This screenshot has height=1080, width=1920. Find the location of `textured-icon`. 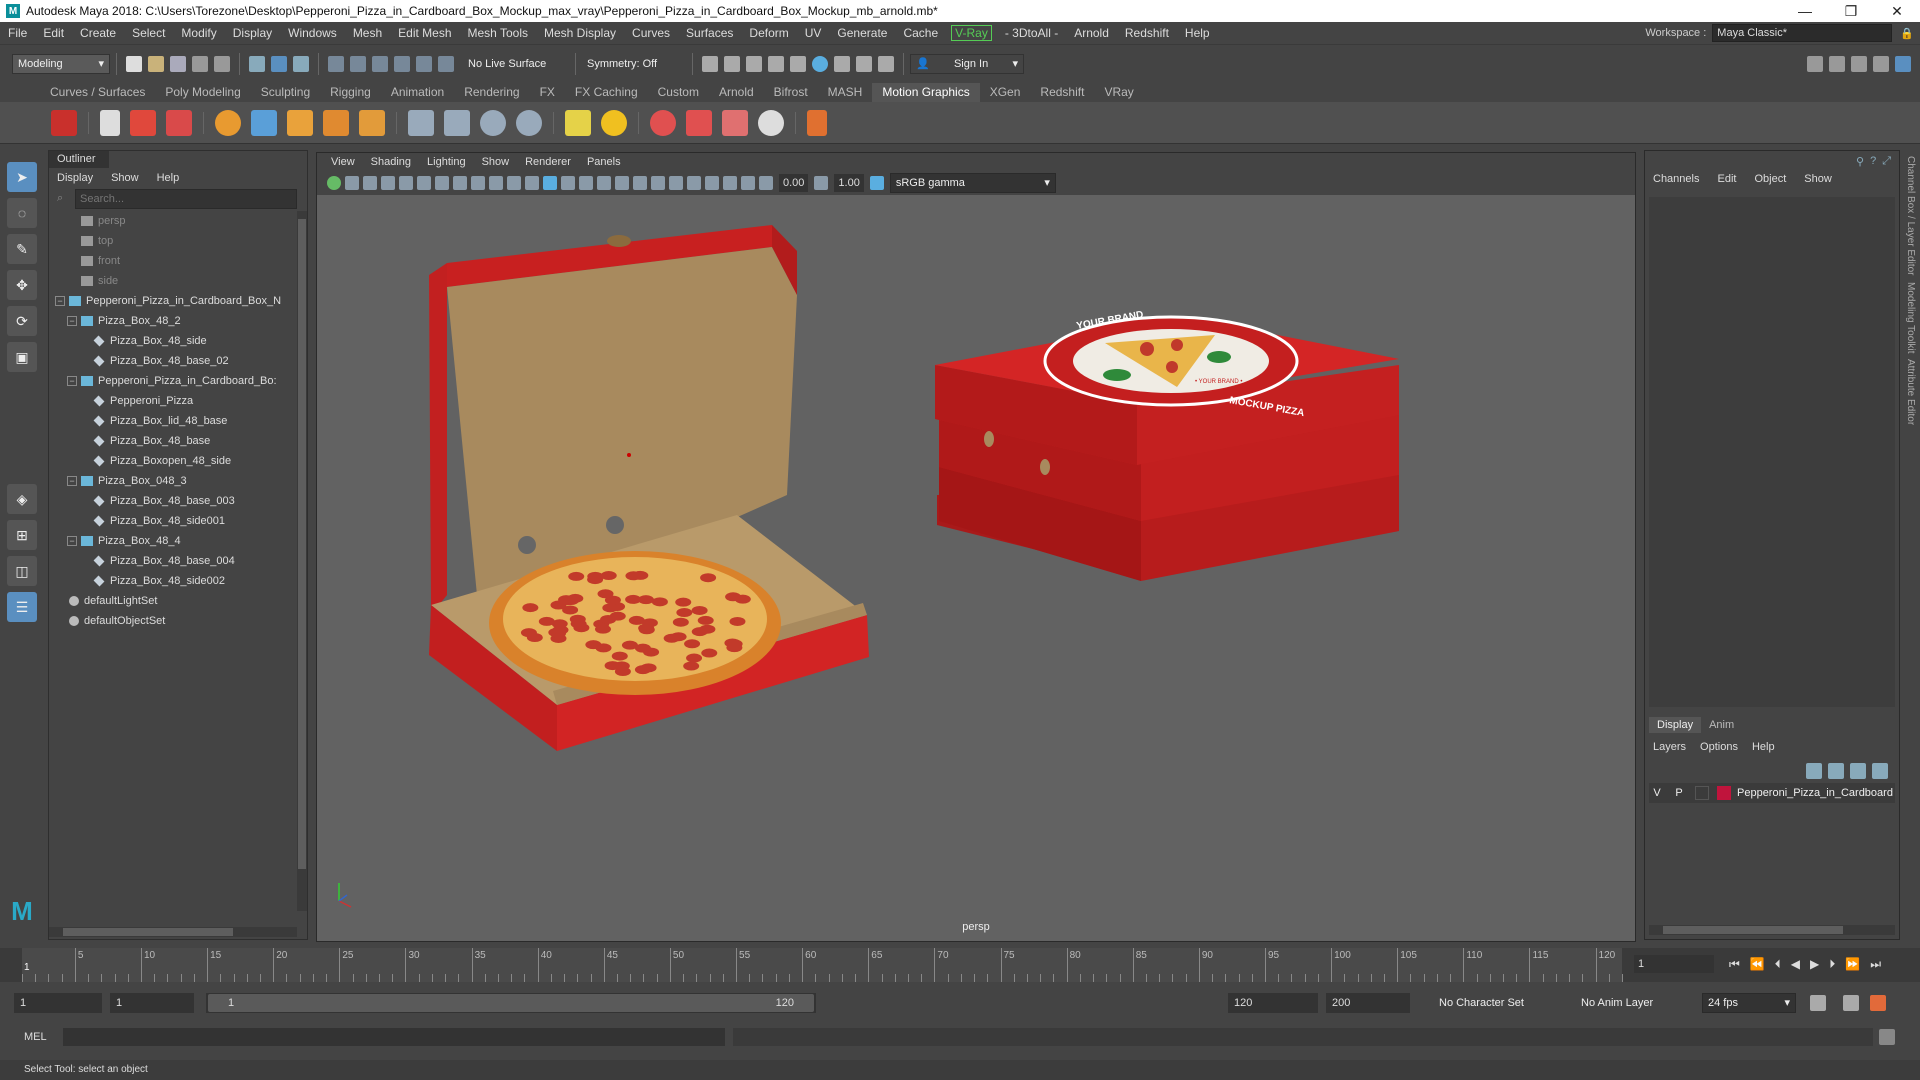

textured-icon is located at coordinates (586, 183).